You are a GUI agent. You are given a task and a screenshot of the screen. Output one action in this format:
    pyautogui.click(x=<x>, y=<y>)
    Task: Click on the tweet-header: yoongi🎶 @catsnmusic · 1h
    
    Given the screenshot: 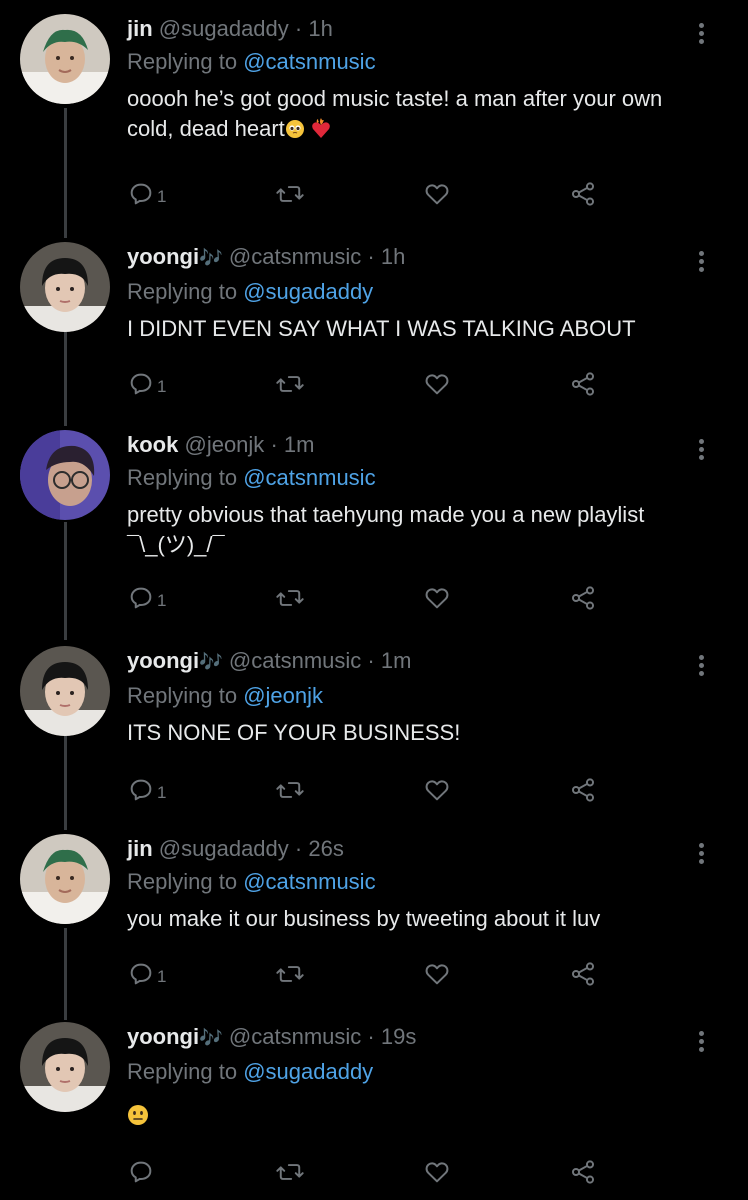 What is the action you would take?
    pyautogui.click(x=407, y=258)
    